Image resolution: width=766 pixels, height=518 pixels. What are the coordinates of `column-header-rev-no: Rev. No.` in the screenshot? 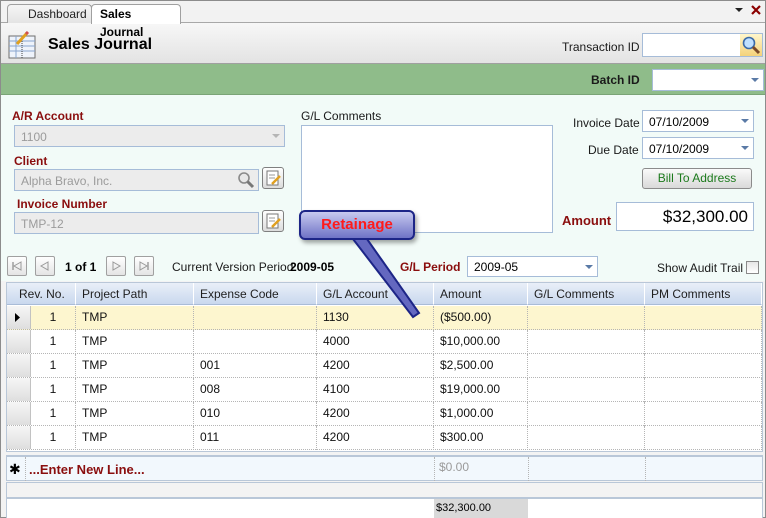 It's located at (41, 294).